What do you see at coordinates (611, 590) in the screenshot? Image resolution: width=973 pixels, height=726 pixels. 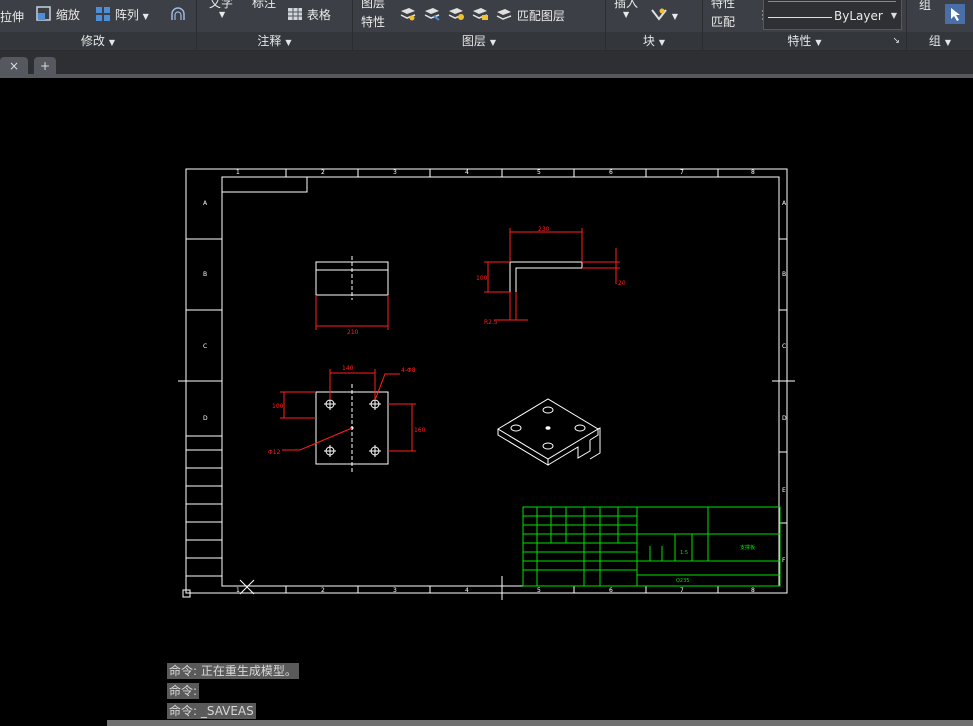 I see `col-number-bottom: 6` at bounding box center [611, 590].